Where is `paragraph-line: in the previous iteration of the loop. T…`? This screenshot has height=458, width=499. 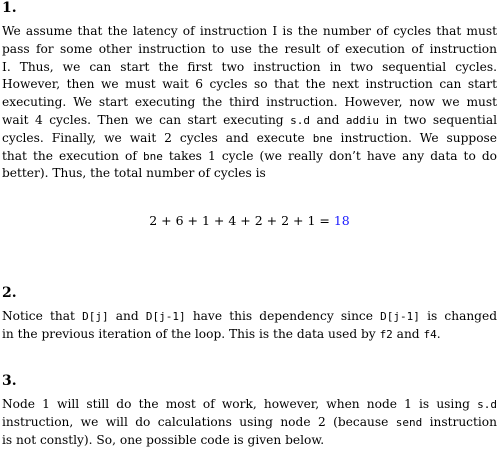 paragraph-line: in the previous iteration of the loop. T… is located at coordinates (249, 335).